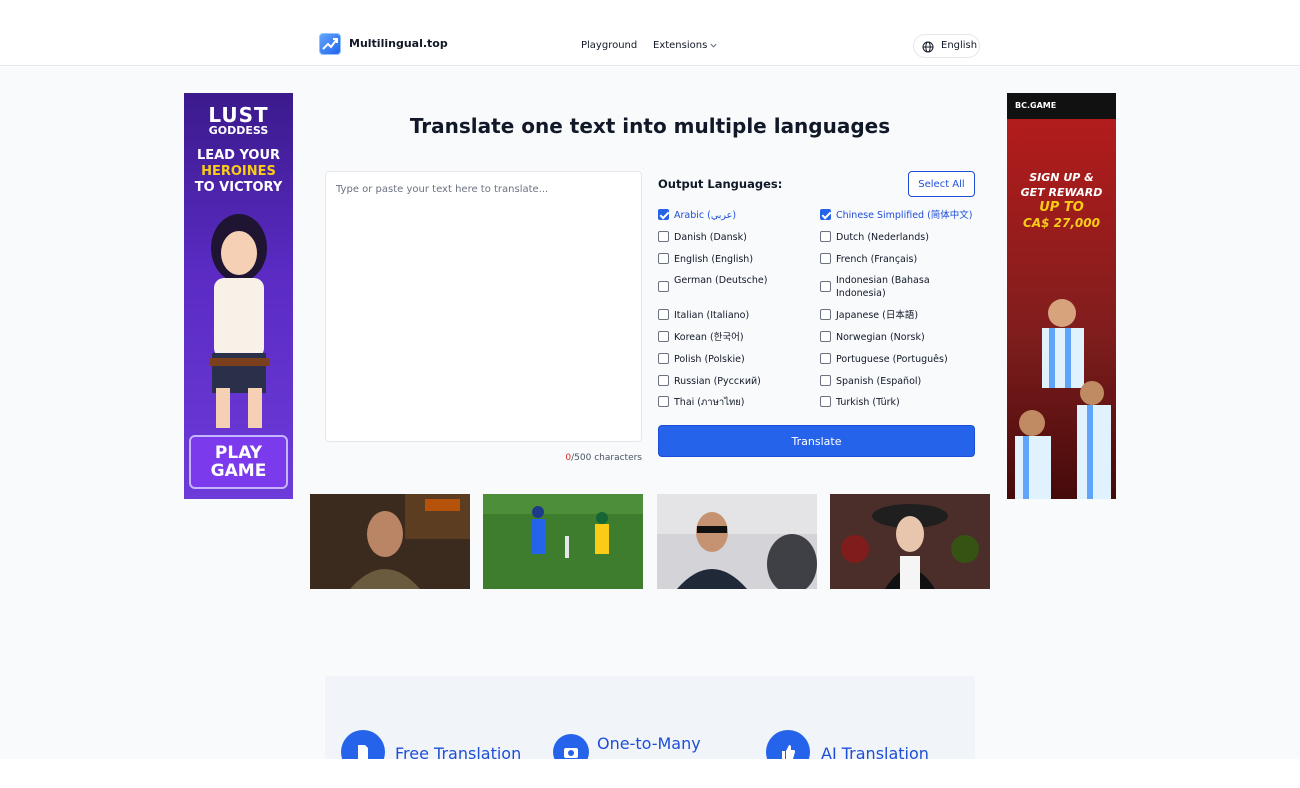 The height and width of the screenshot is (788, 1300). I want to click on language-option-label: German (Deutsche), so click(741, 280).